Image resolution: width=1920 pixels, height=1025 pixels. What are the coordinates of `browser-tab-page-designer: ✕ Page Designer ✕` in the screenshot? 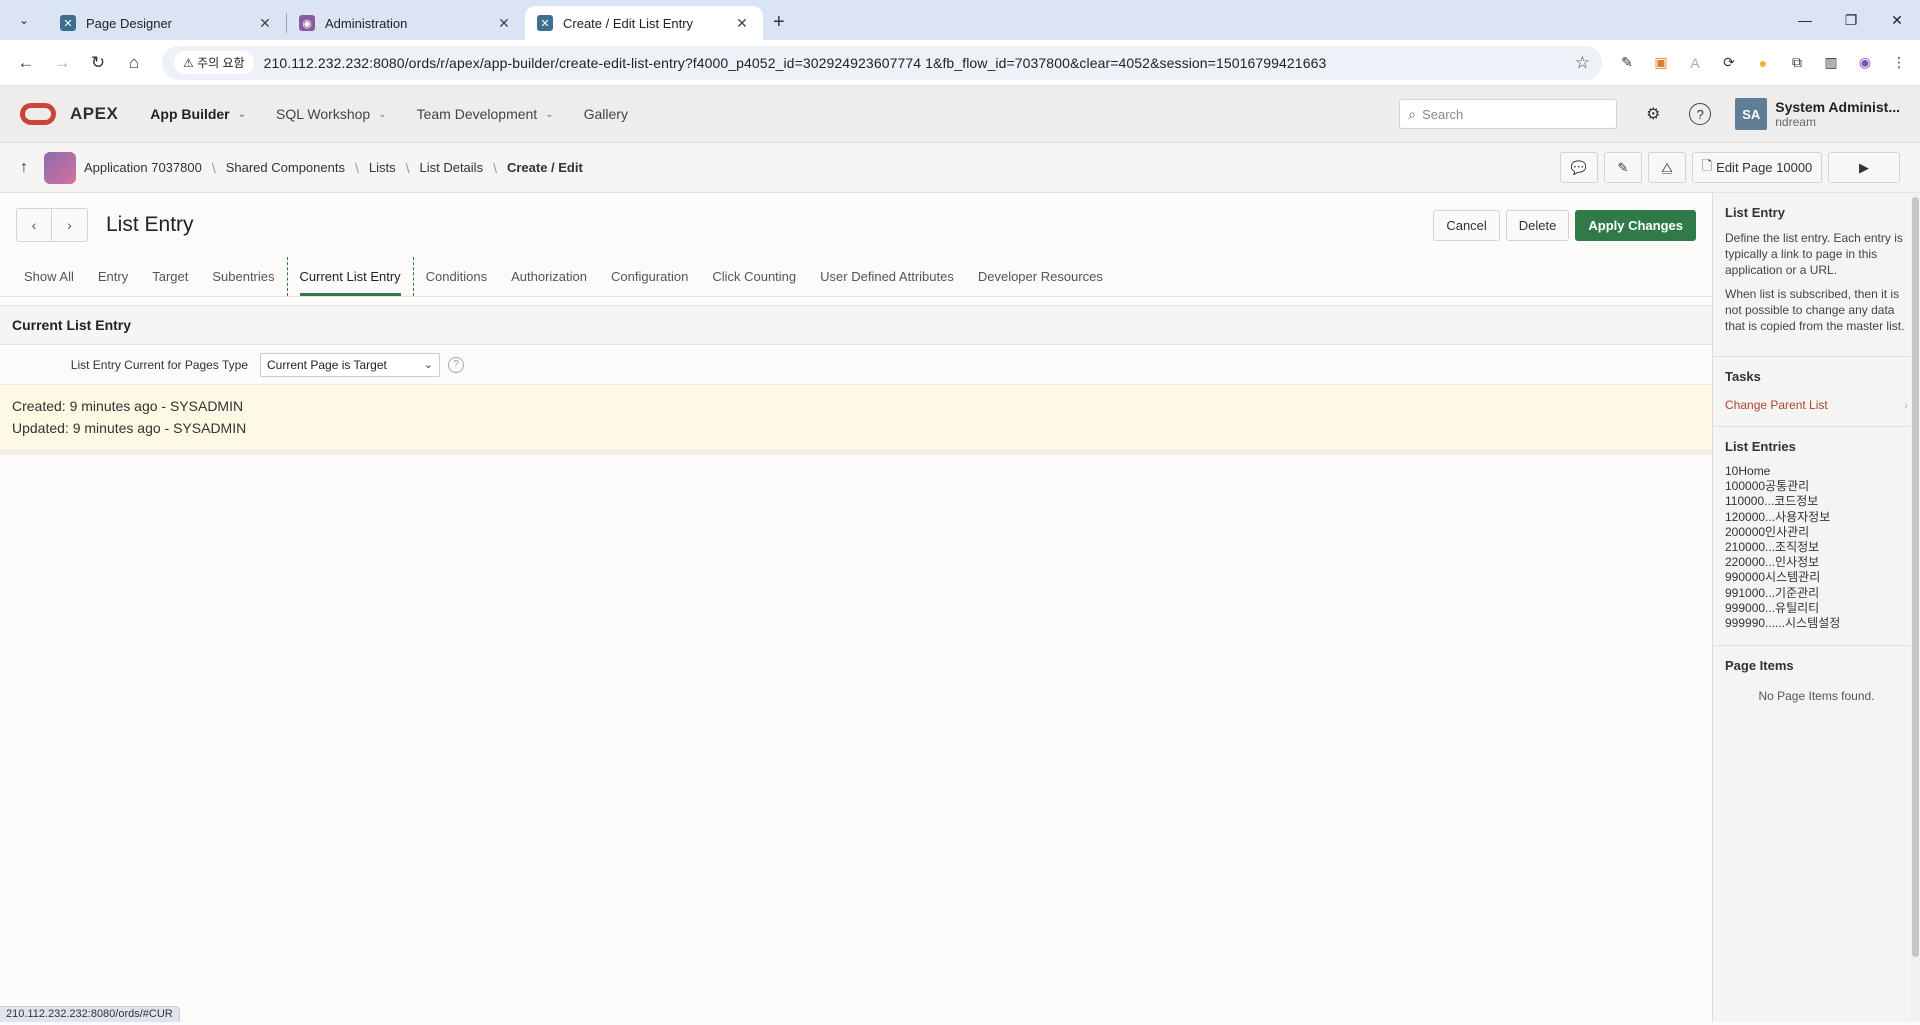 It's located at (167, 23).